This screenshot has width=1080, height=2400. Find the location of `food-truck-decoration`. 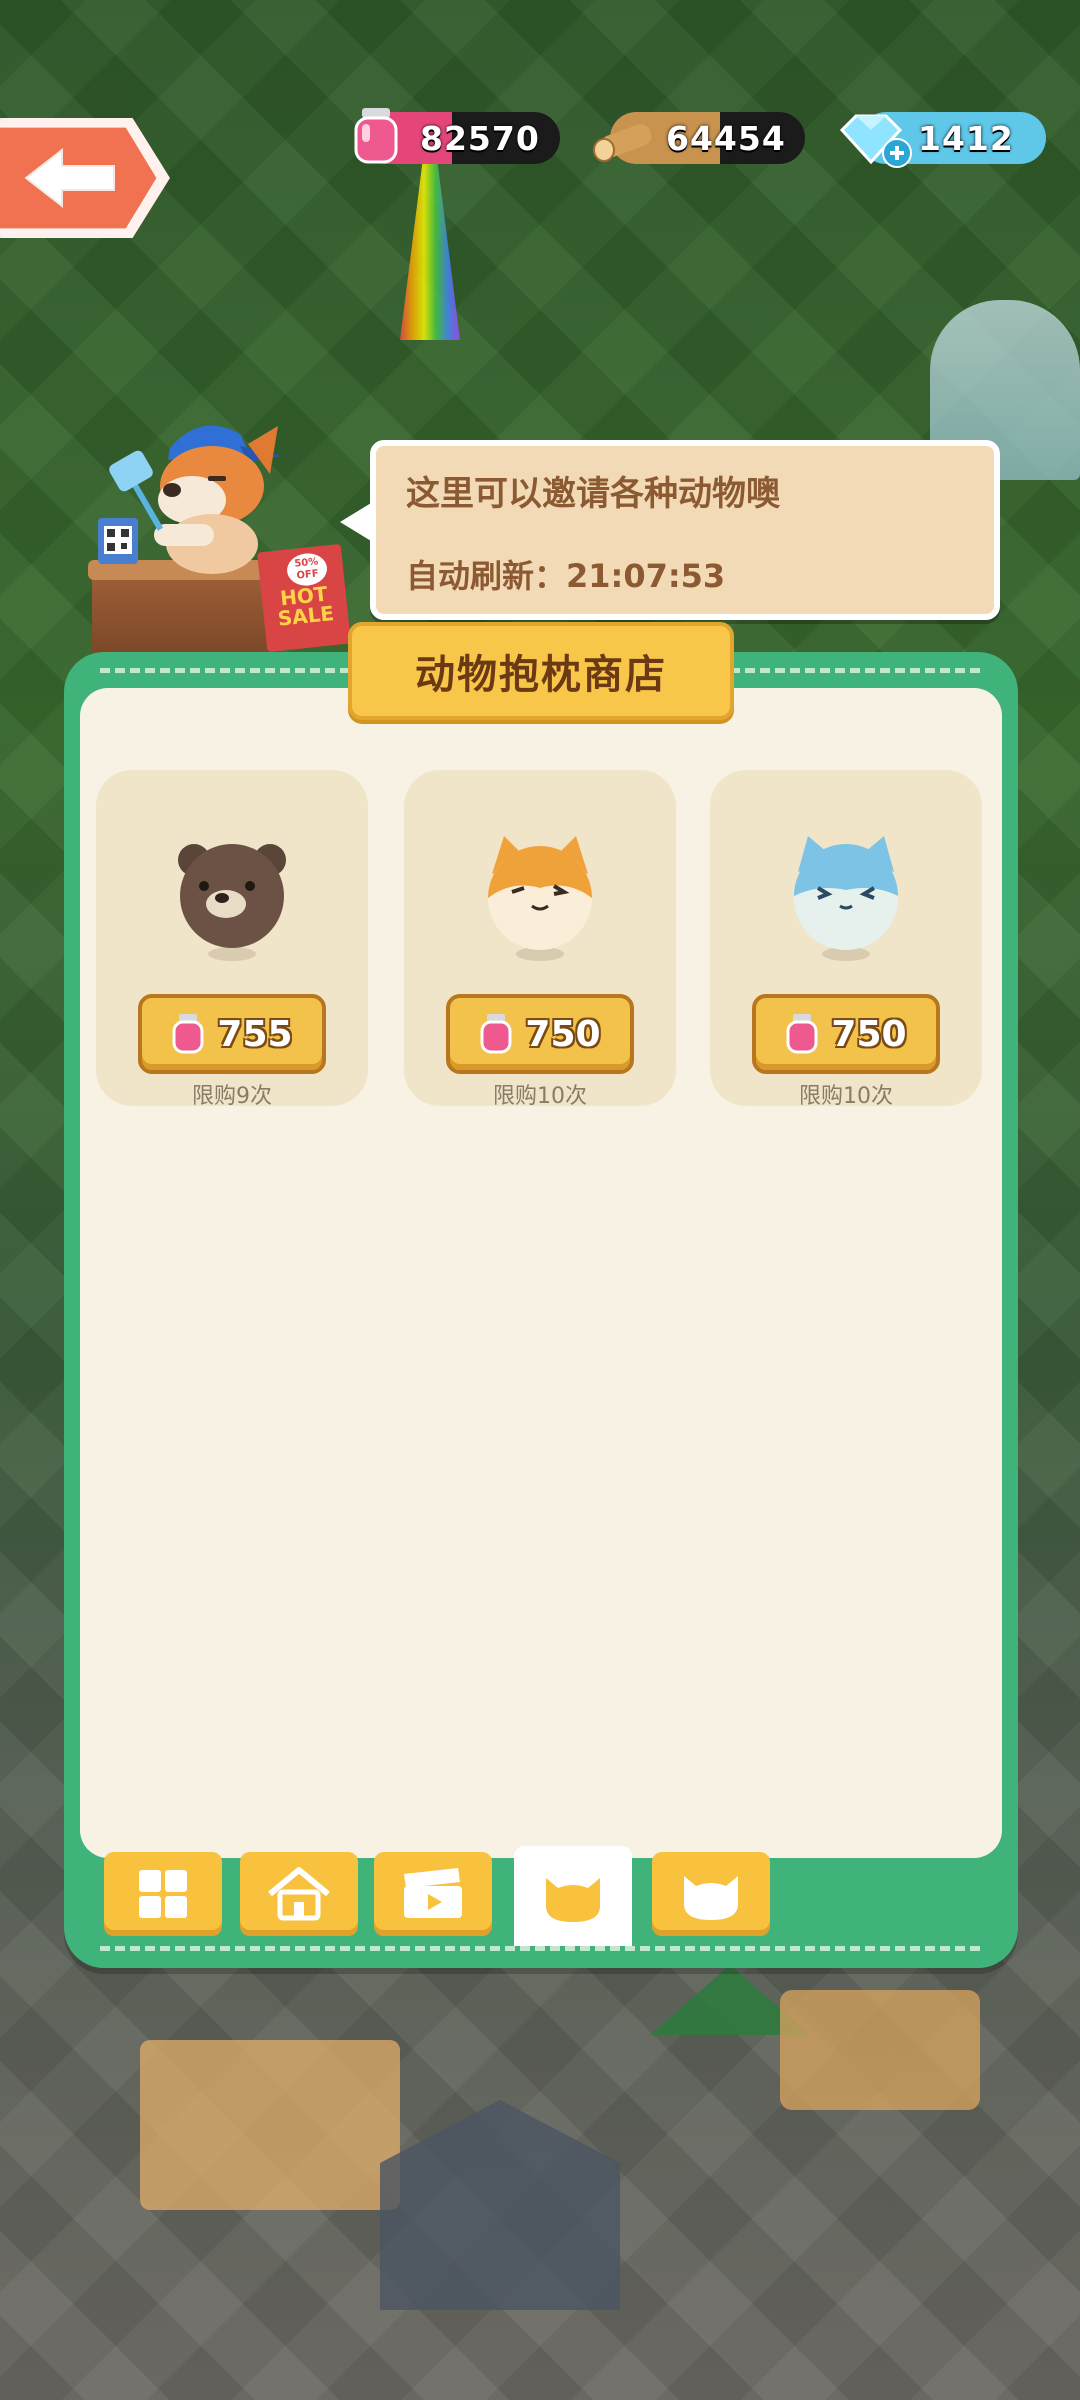

food-truck-decoration is located at coordinates (880, 2050).